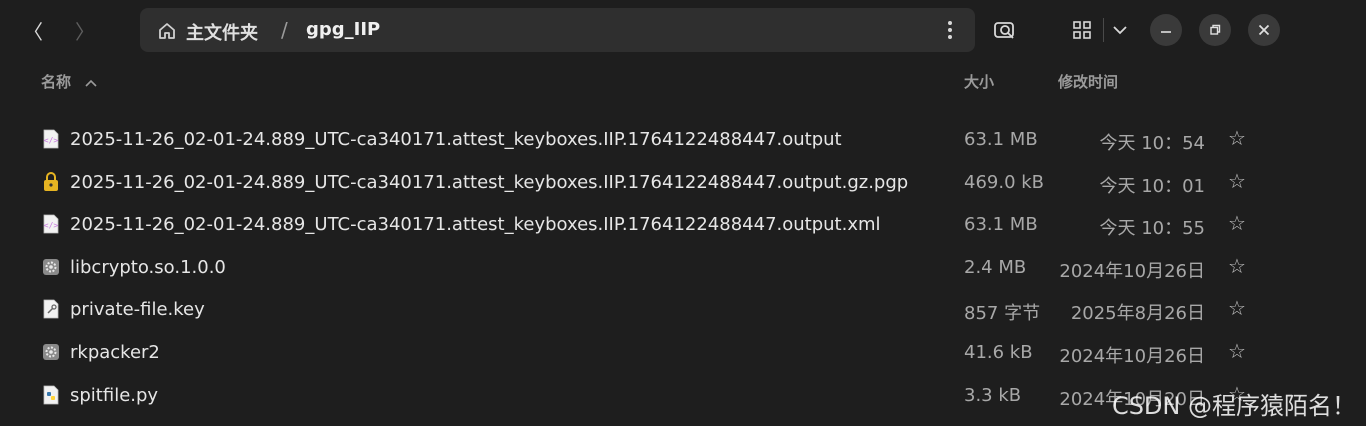 This screenshot has width=1366, height=426. What do you see at coordinates (683, 268) in the screenshot?
I see `file-row: libcrypto.so.1.0.0 2.4 MB 2024年10月26日 ☆` at bounding box center [683, 268].